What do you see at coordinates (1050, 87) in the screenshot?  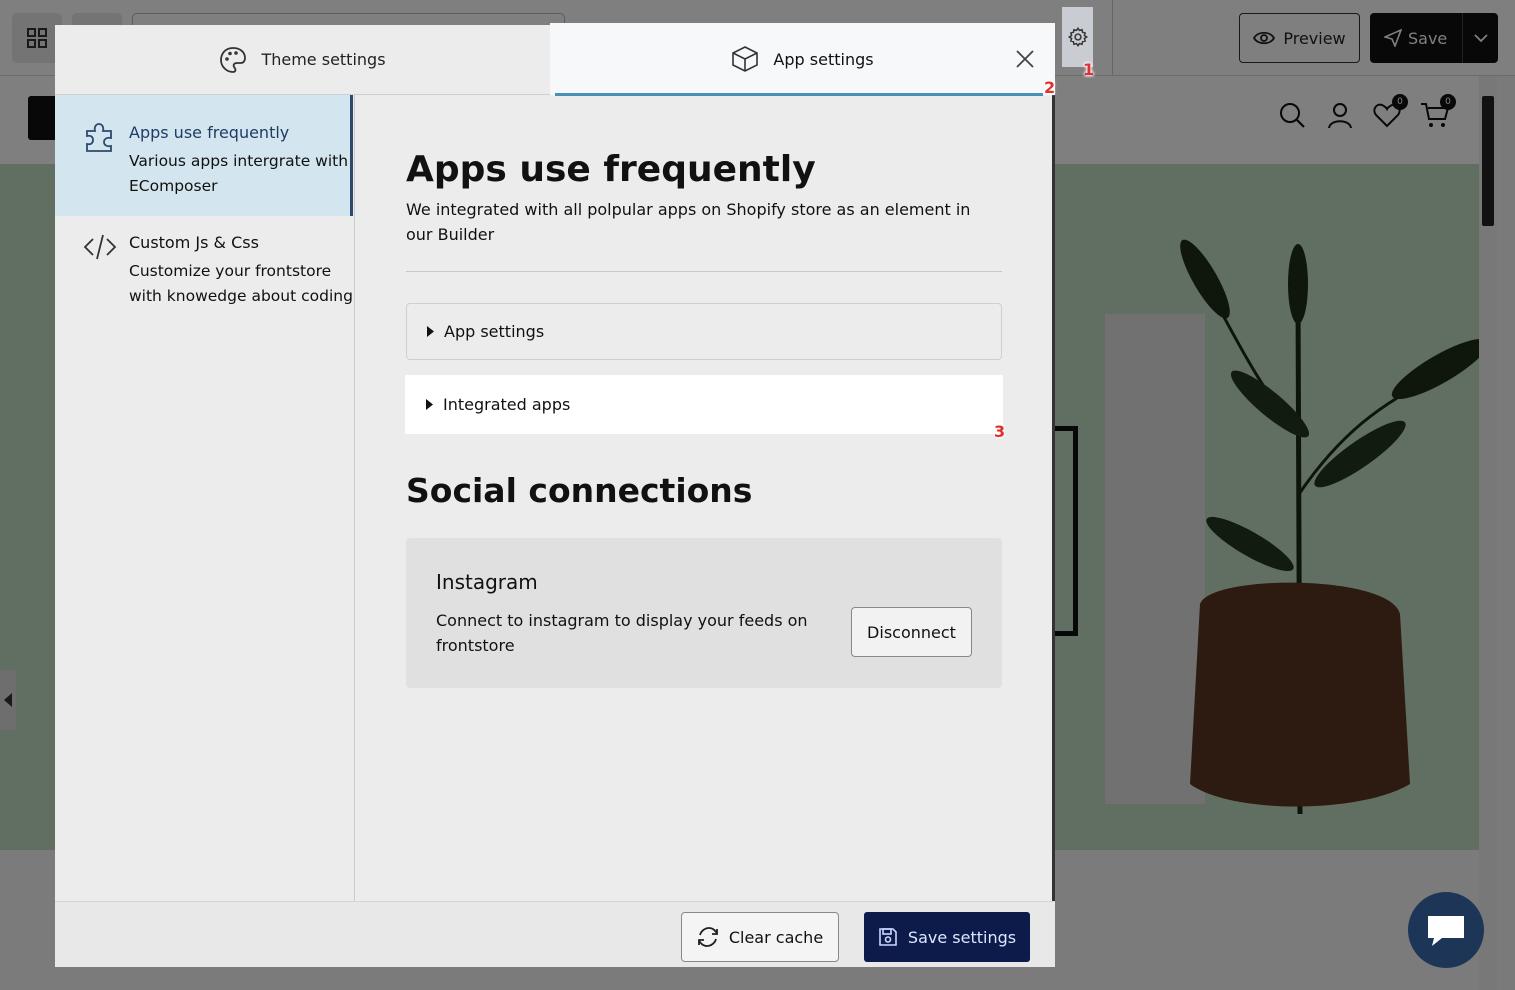 I see `annotation-marker: 2` at bounding box center [1050, 87].